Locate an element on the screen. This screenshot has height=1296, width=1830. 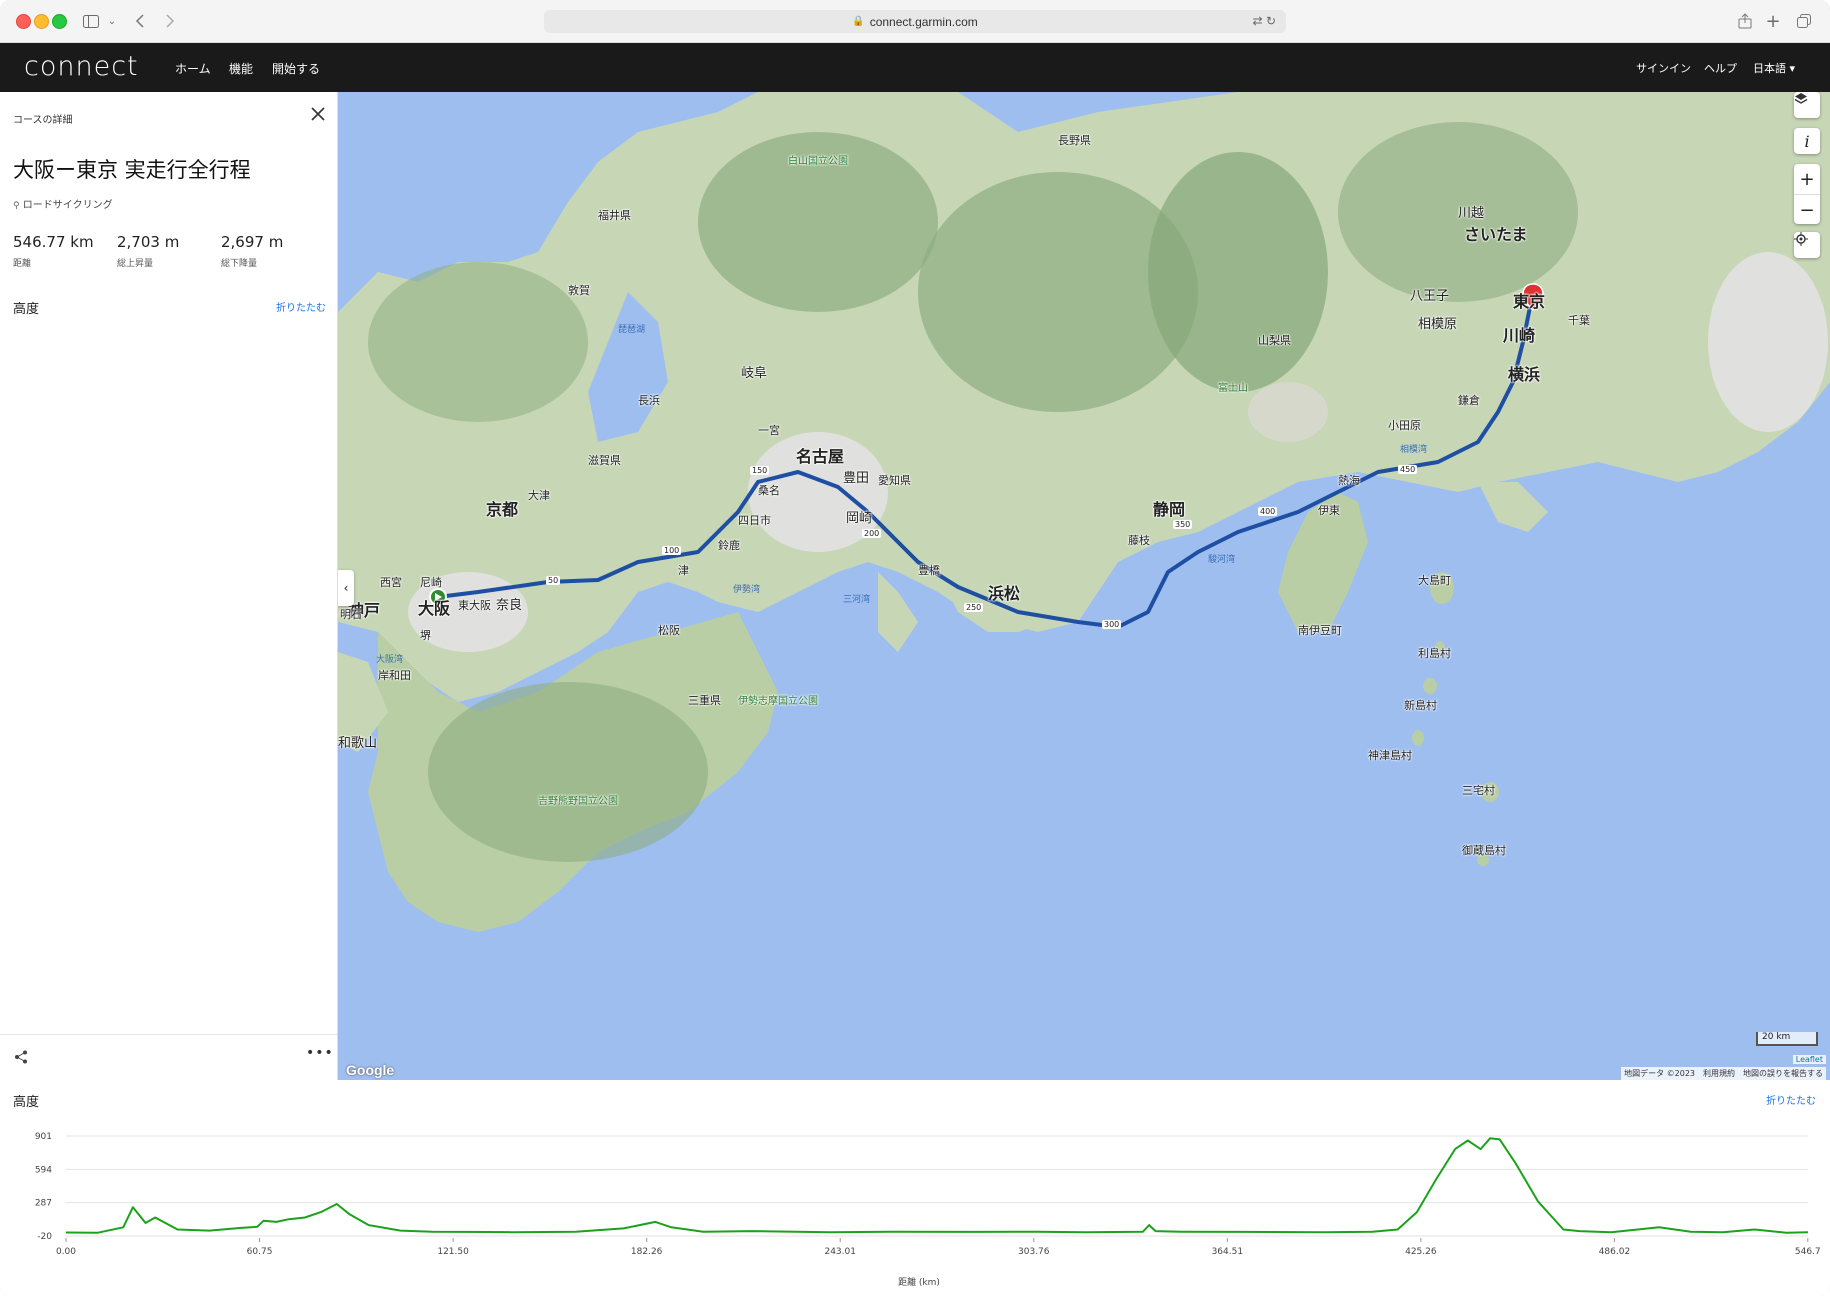
distance-value: 546.77 km is located at coordinates (53, 242).